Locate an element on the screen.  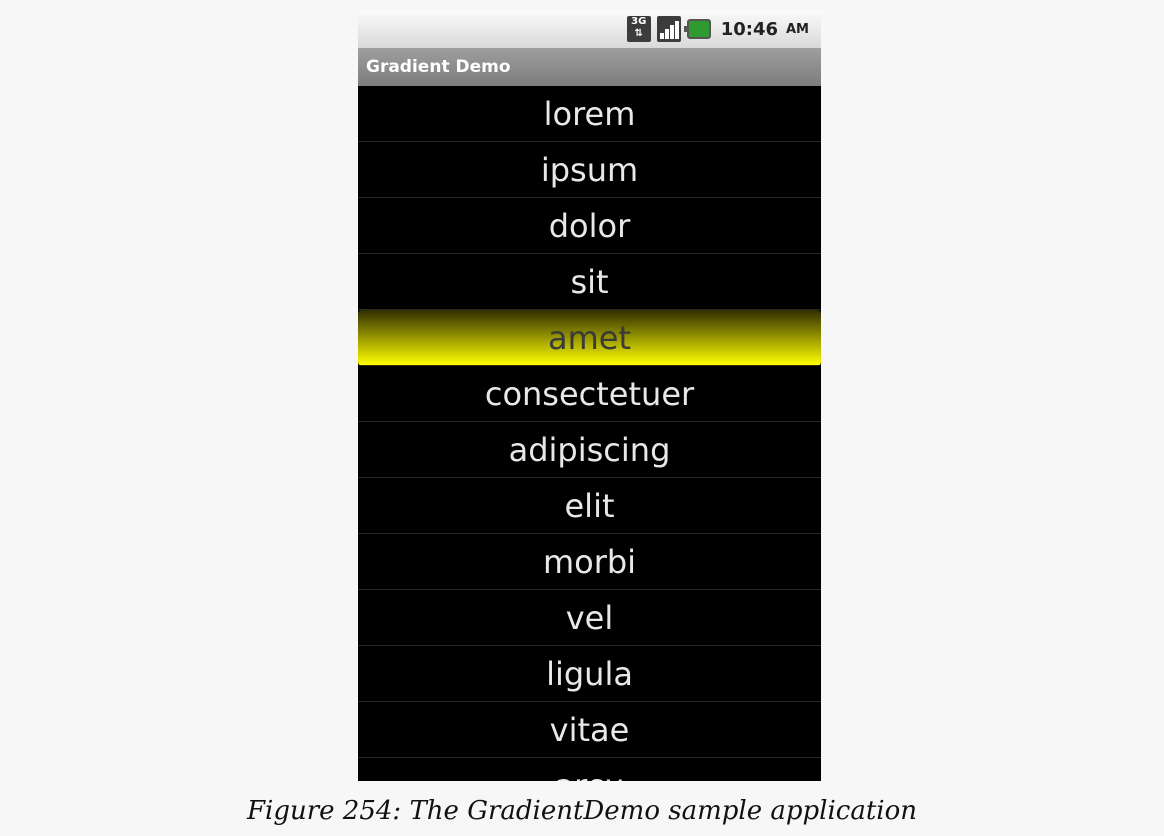
signal-strength-icon is located at coordinates (668, 29).